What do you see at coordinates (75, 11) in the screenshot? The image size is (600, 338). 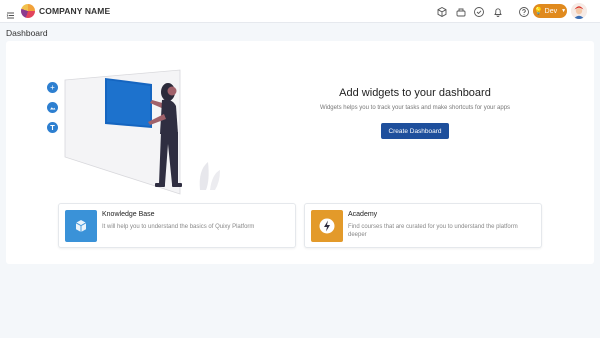 I see `company-name: COMPANY NAME` at bounding box center [75, 11].